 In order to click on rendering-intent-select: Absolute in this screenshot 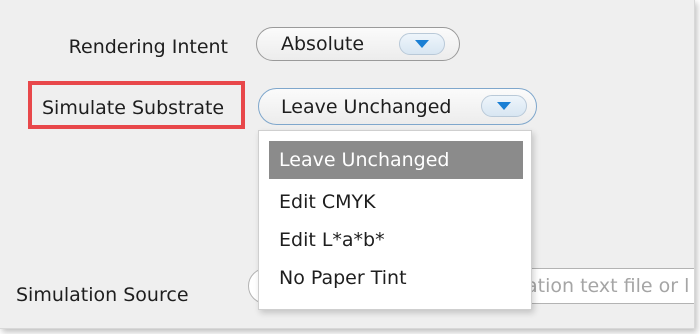, I will do `click(358, 44)`.